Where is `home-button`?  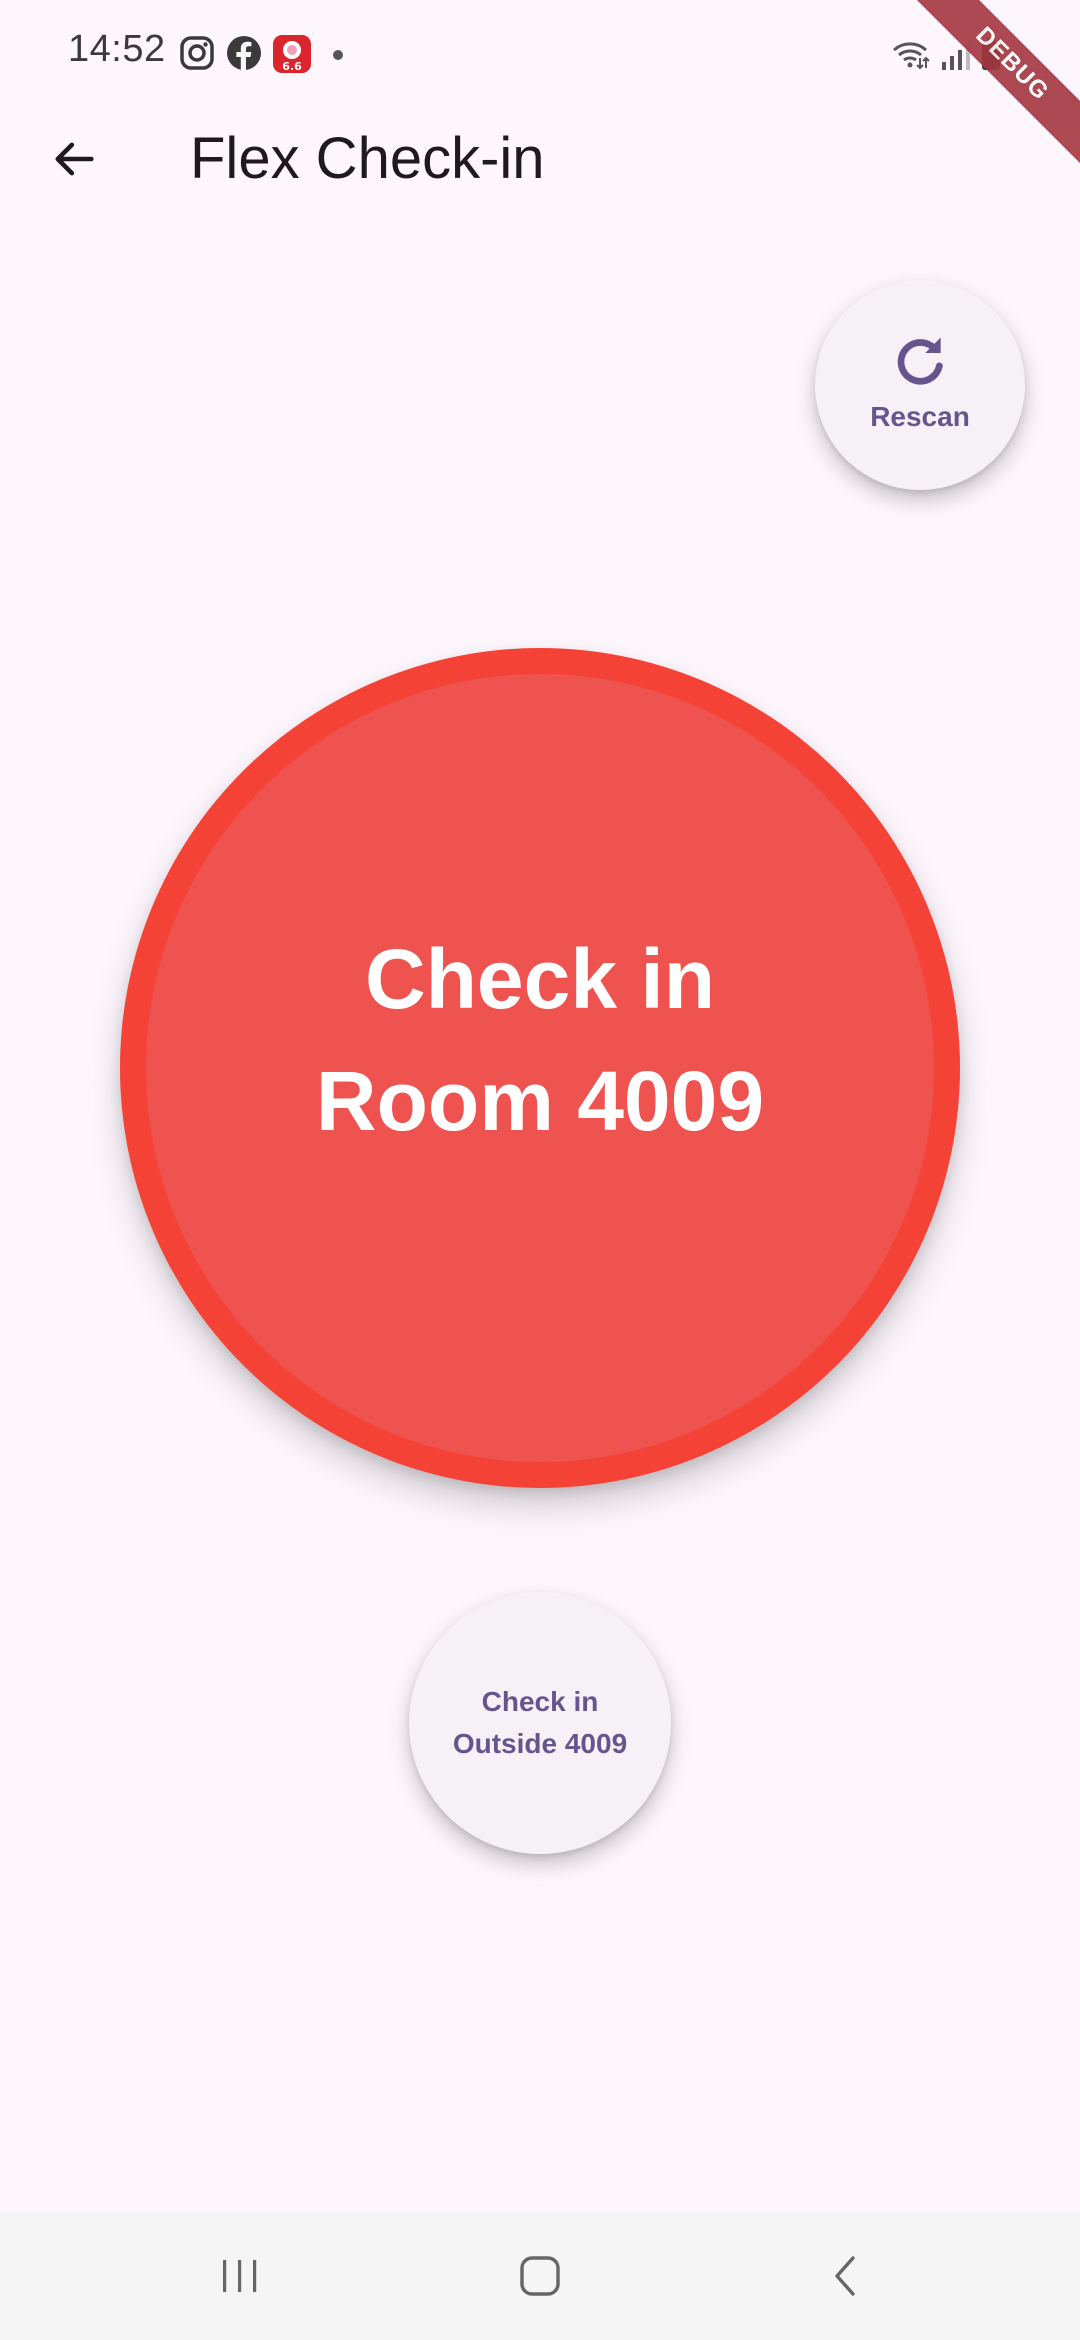 home-button is located at coordinates (540, 2276).